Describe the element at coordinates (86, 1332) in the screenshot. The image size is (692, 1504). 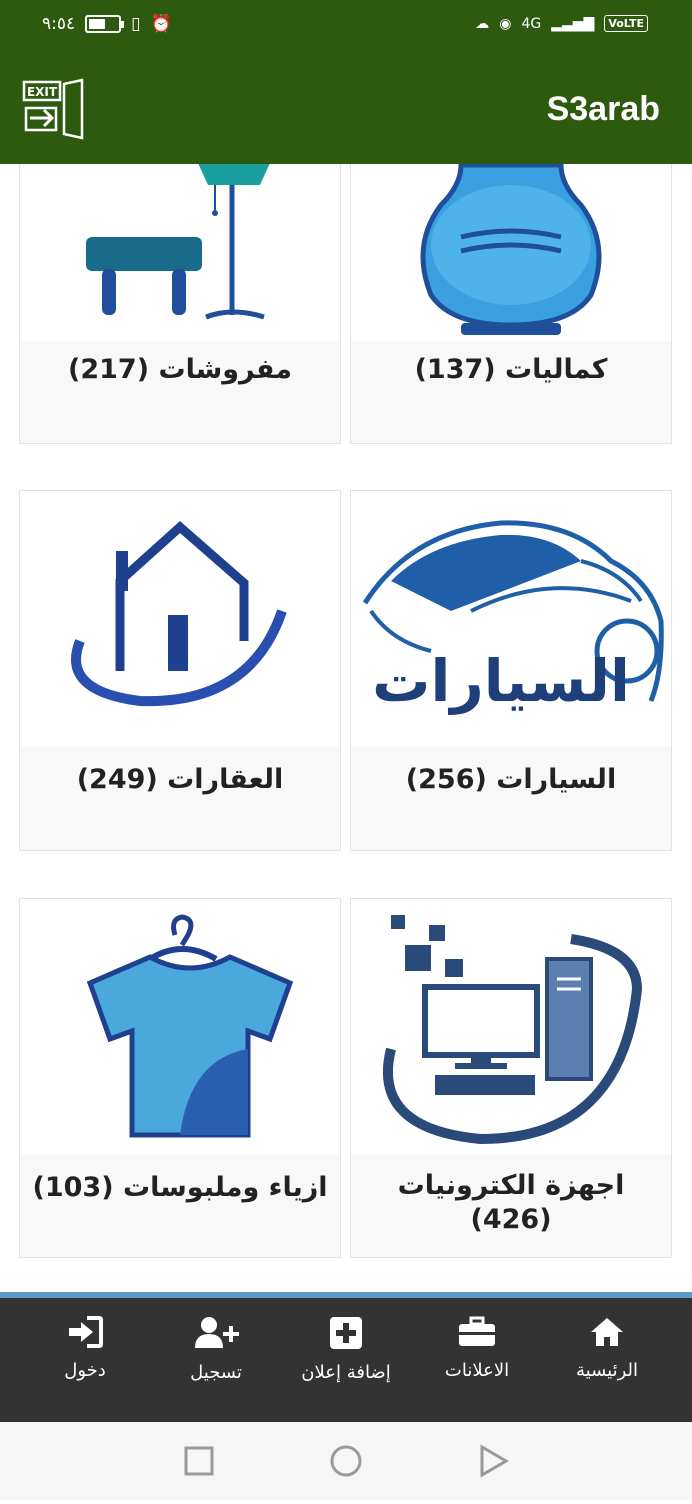
I see `sign-in-icon` at that location.